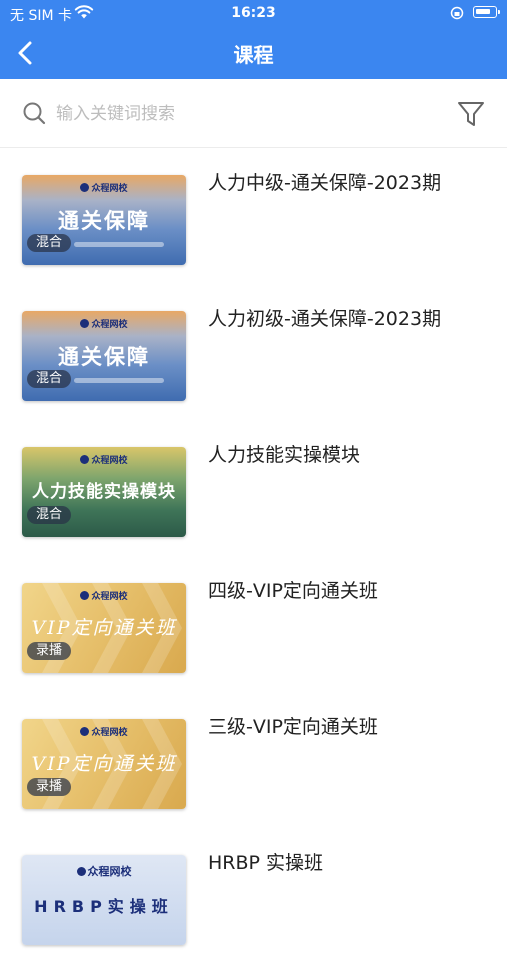 This screenshot has width=507, height=963. I want to click on page-title: 课程, so click(253, 55).